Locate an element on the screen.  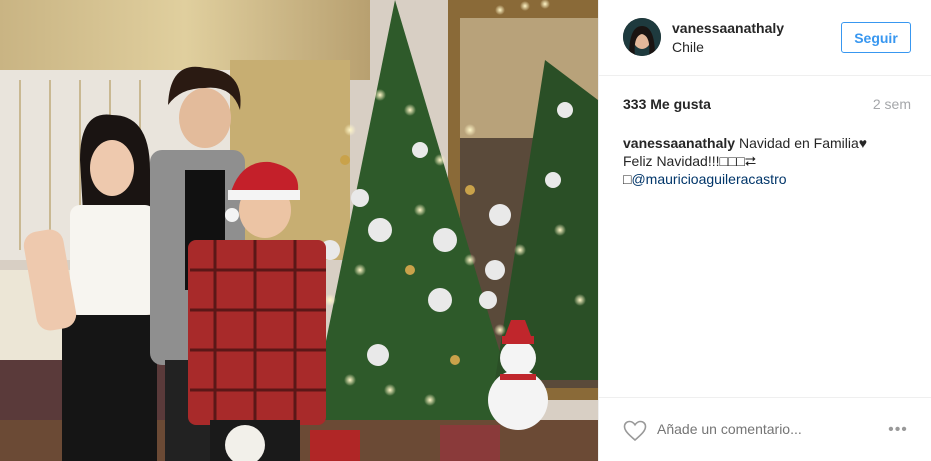
like-count: 333 Me gusta is located at coordinates (667, 104).